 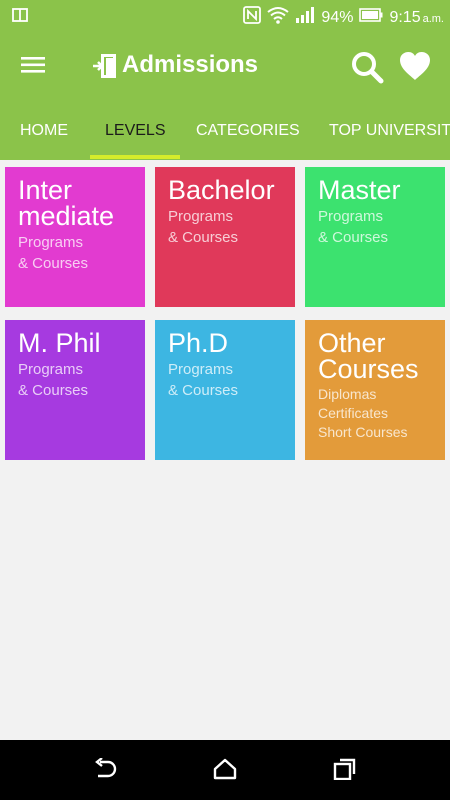 What do you see at coordinates (345, 771) in the screenshot?
I see `recent-apps-icon` at bounding box center [345, 771].